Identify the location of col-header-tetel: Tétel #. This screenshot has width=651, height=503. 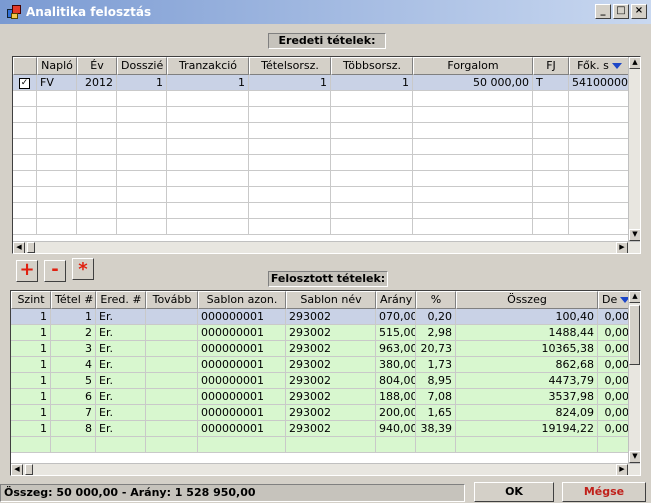
(73, 300).